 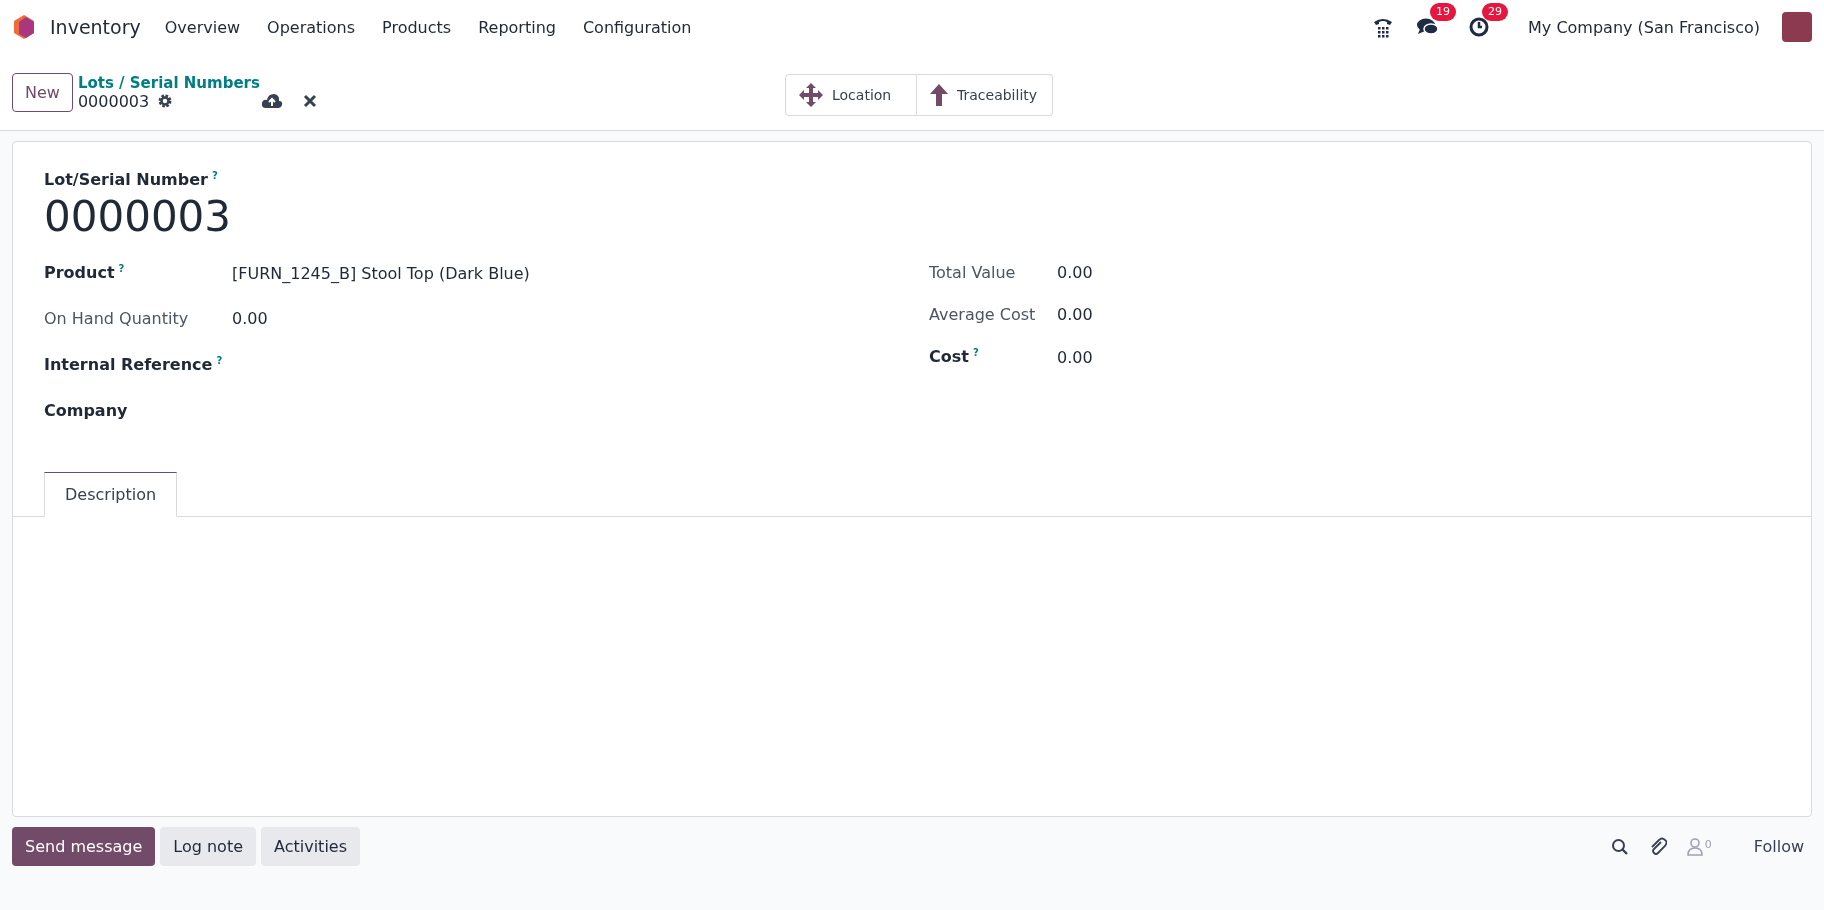 What do you see at coordinates (131, 180) in the screenshot?
I see `field-label: Lot/Serial Number $^{?}$` at bounding box center [131, 180].